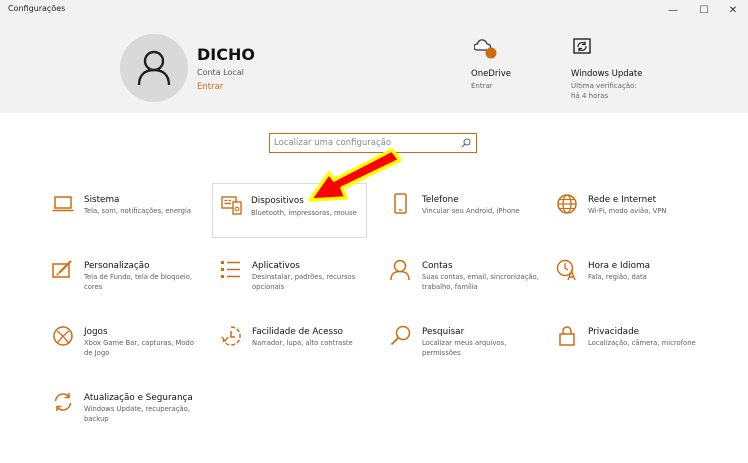 This screenshot has height=463, width=748. Describe the element at coordinates (617, 277) in the screenshot. I see `tile-description: Fala, região, data` at that location.